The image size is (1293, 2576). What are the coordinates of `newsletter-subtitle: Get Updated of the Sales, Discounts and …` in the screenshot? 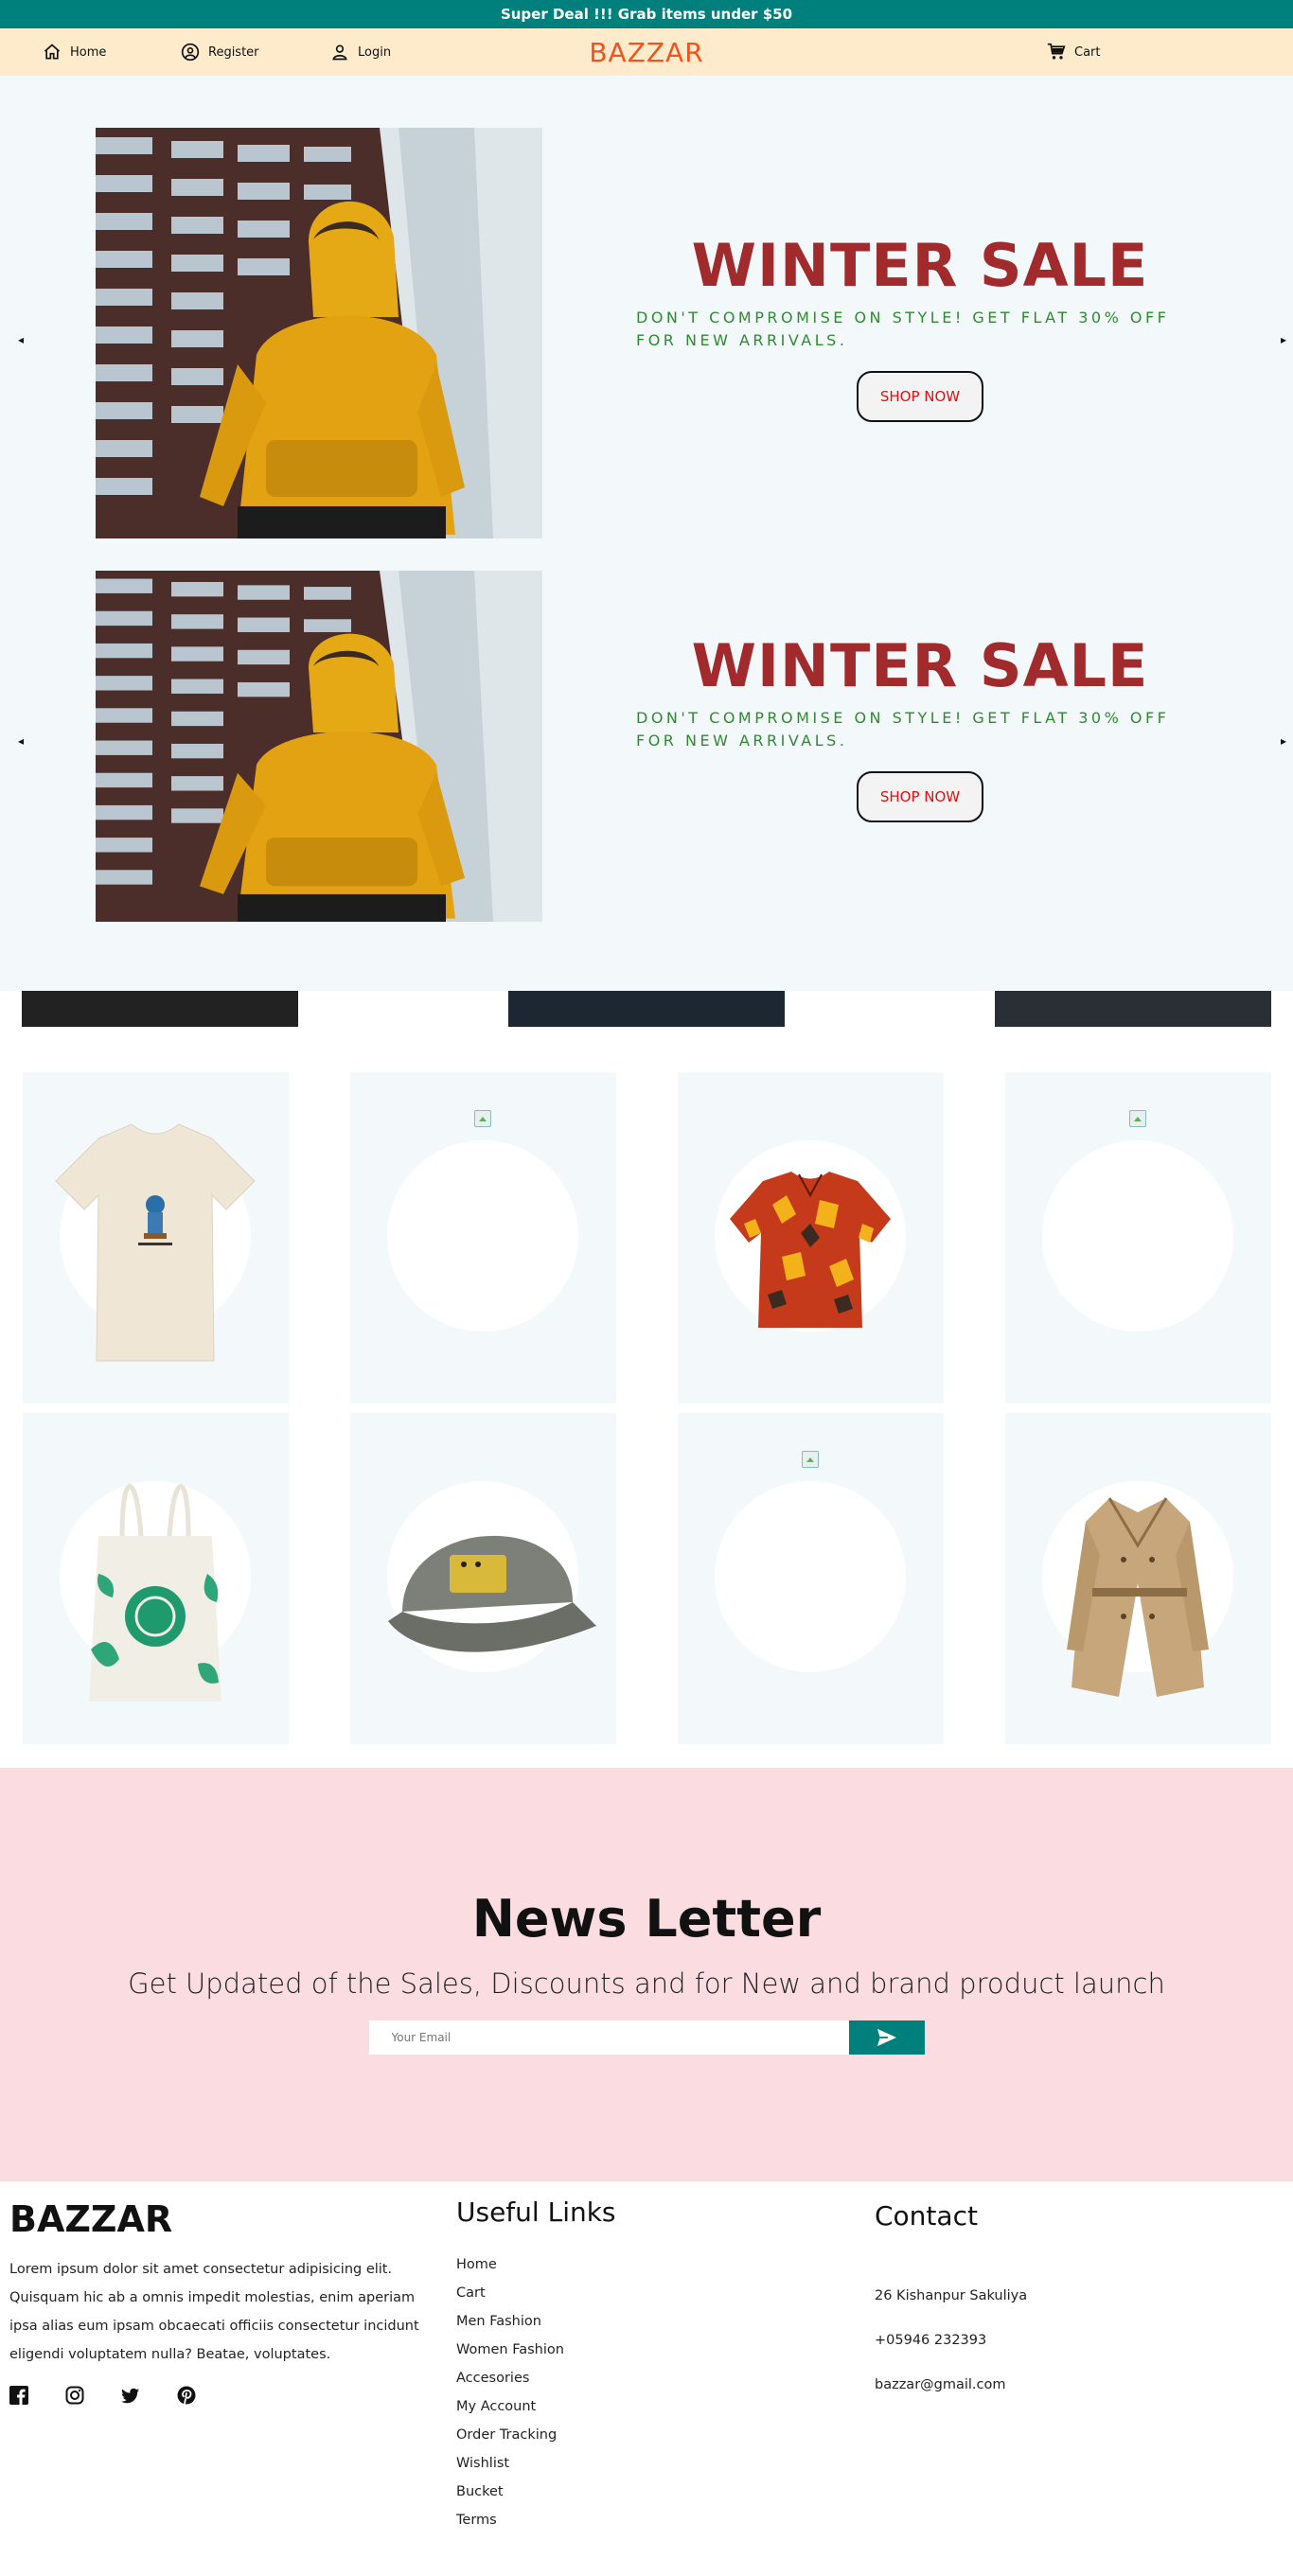 It's located at (646, 1983).